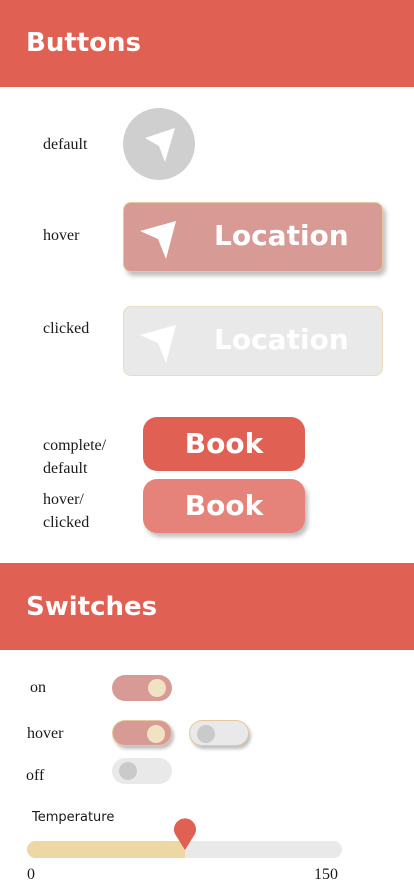  Describe the element at coordinates (73, 817) in the screenshot. I see `slider-label: Temperature` at that location.